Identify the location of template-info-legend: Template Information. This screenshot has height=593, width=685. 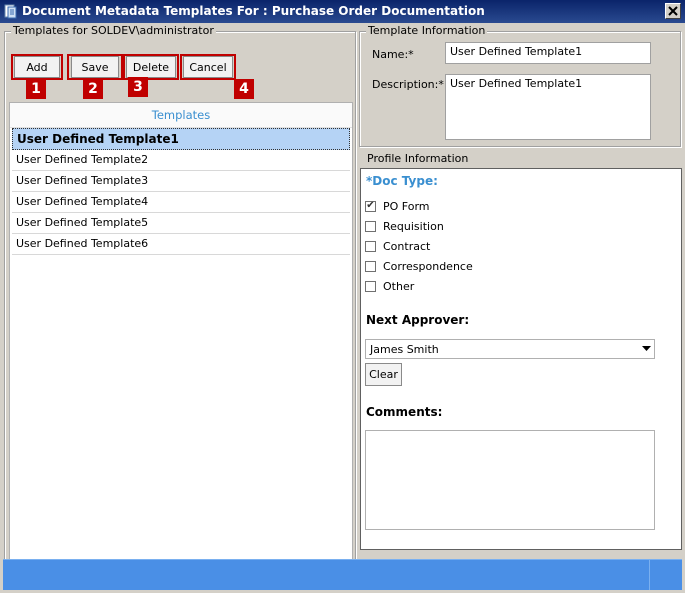
(427, 30).